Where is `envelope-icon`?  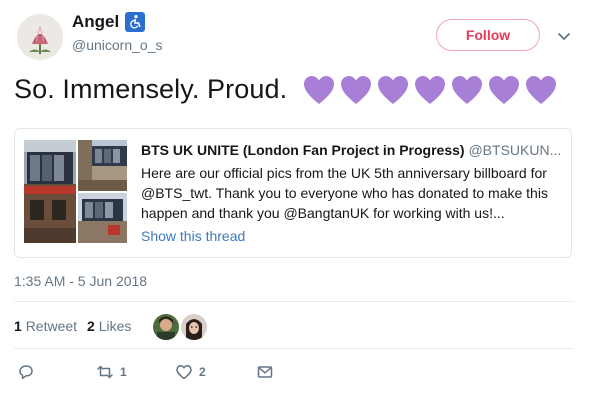
envelope-icon is located at coordinates (265, 372).